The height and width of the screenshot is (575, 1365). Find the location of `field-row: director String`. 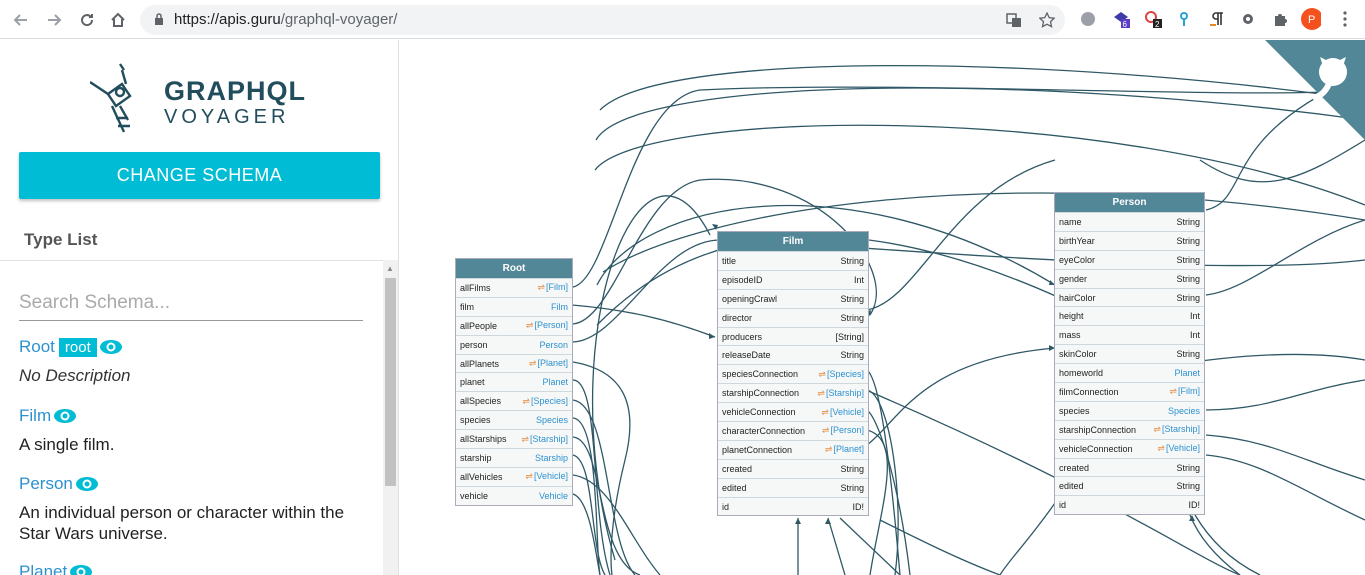

field-row: director String is located at coordinates (793, 317).